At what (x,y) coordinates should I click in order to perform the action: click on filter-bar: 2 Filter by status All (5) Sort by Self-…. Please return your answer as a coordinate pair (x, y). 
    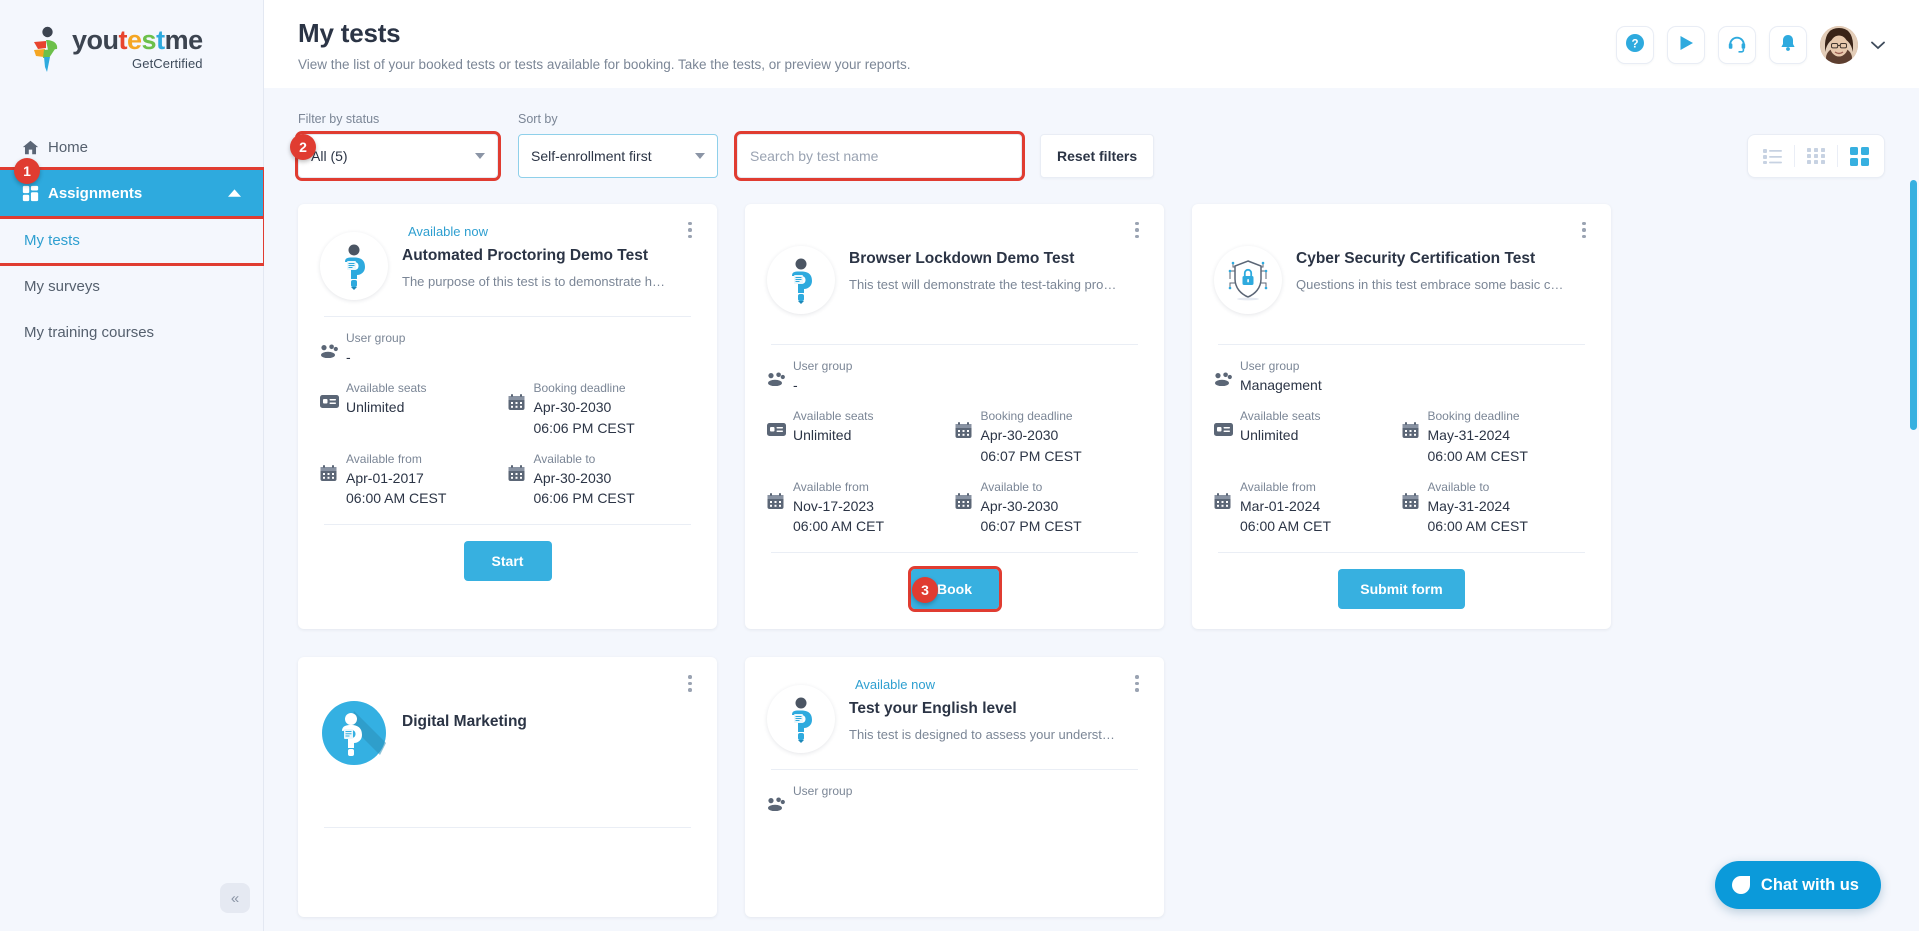
    Looking at the image, I should click on (1087, 134).